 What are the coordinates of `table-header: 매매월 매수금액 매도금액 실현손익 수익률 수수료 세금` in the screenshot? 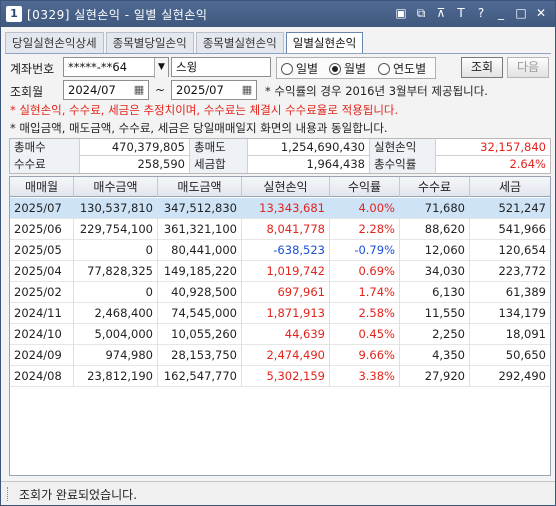 It's located at (280, 187).